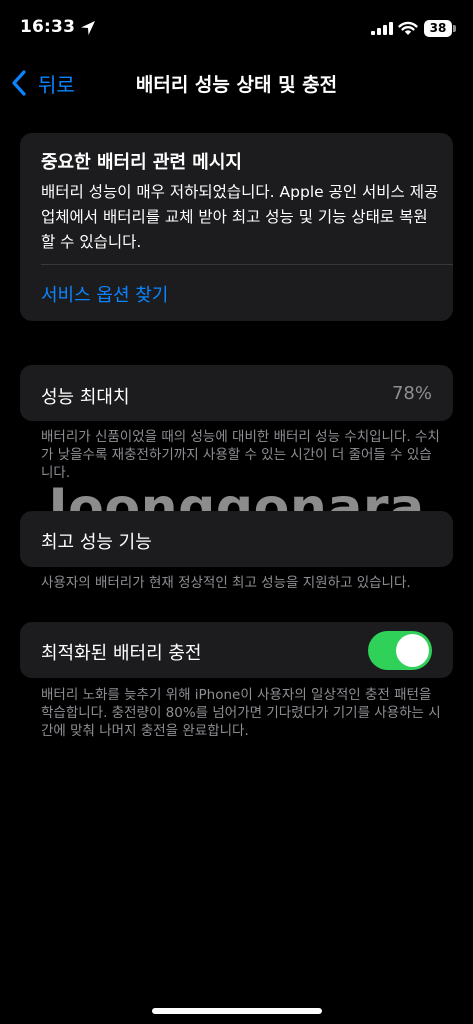  What do you see at coordinates (141, 162) in the screenshot?
I see `battery-message-title: 중요한 배터리 관련 메시지` at bounding box center [141, 162].